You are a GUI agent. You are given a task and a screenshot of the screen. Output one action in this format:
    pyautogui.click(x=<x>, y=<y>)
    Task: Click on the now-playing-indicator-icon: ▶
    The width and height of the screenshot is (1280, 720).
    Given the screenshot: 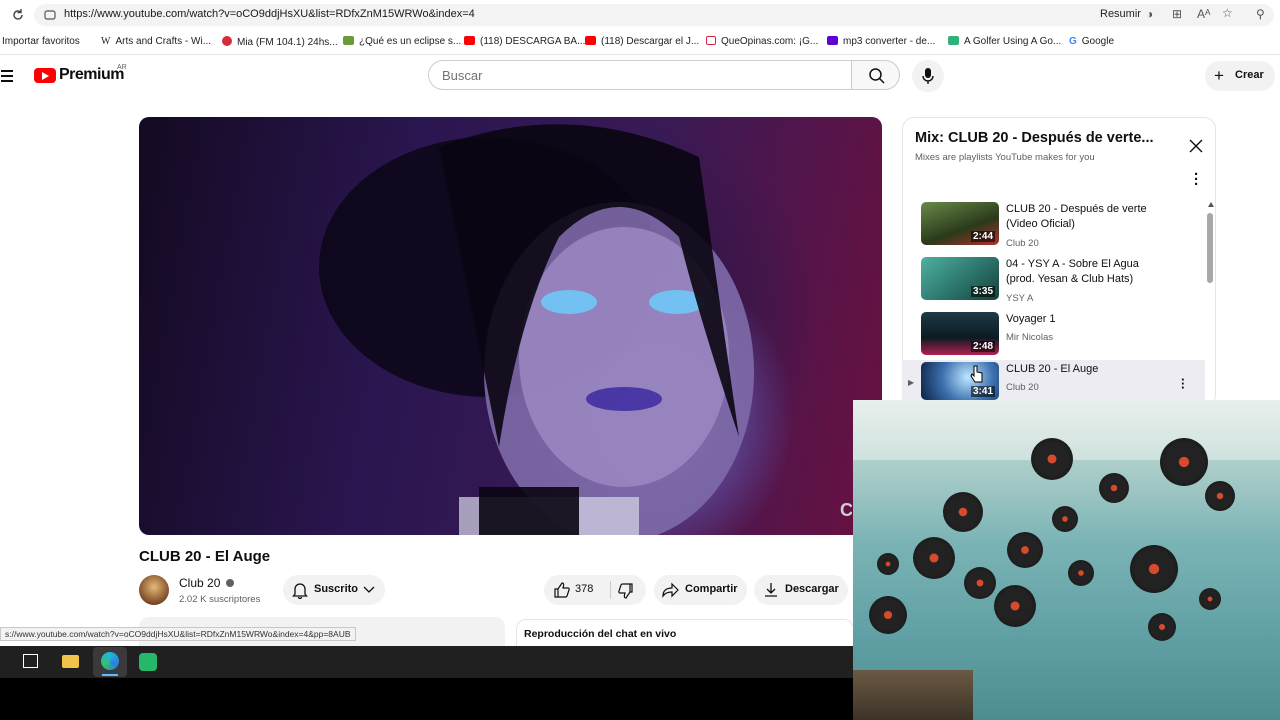 What is the action you would take?
    pyautogui.click(x=911, y=382)
    